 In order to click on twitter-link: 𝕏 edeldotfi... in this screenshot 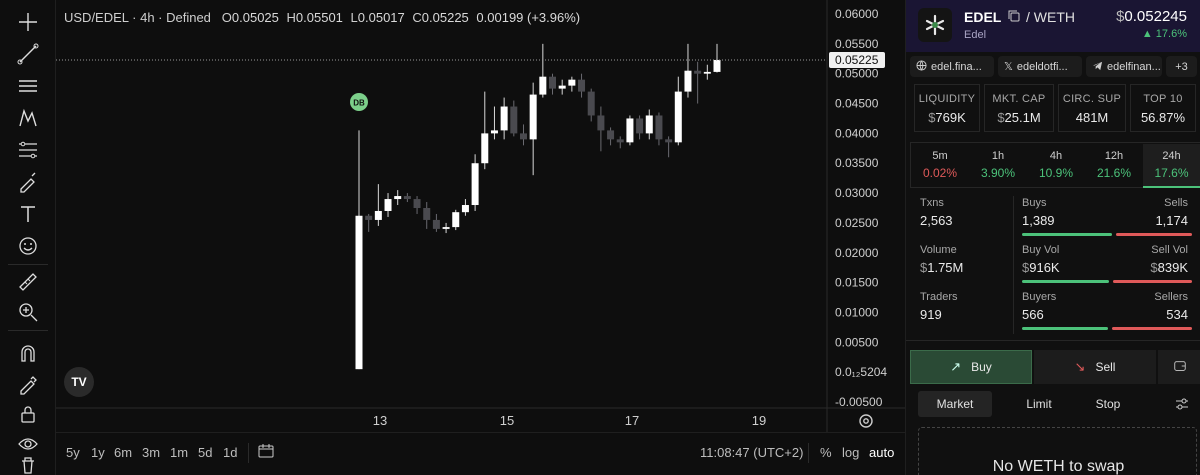, I will do `click(1040, 66)`.